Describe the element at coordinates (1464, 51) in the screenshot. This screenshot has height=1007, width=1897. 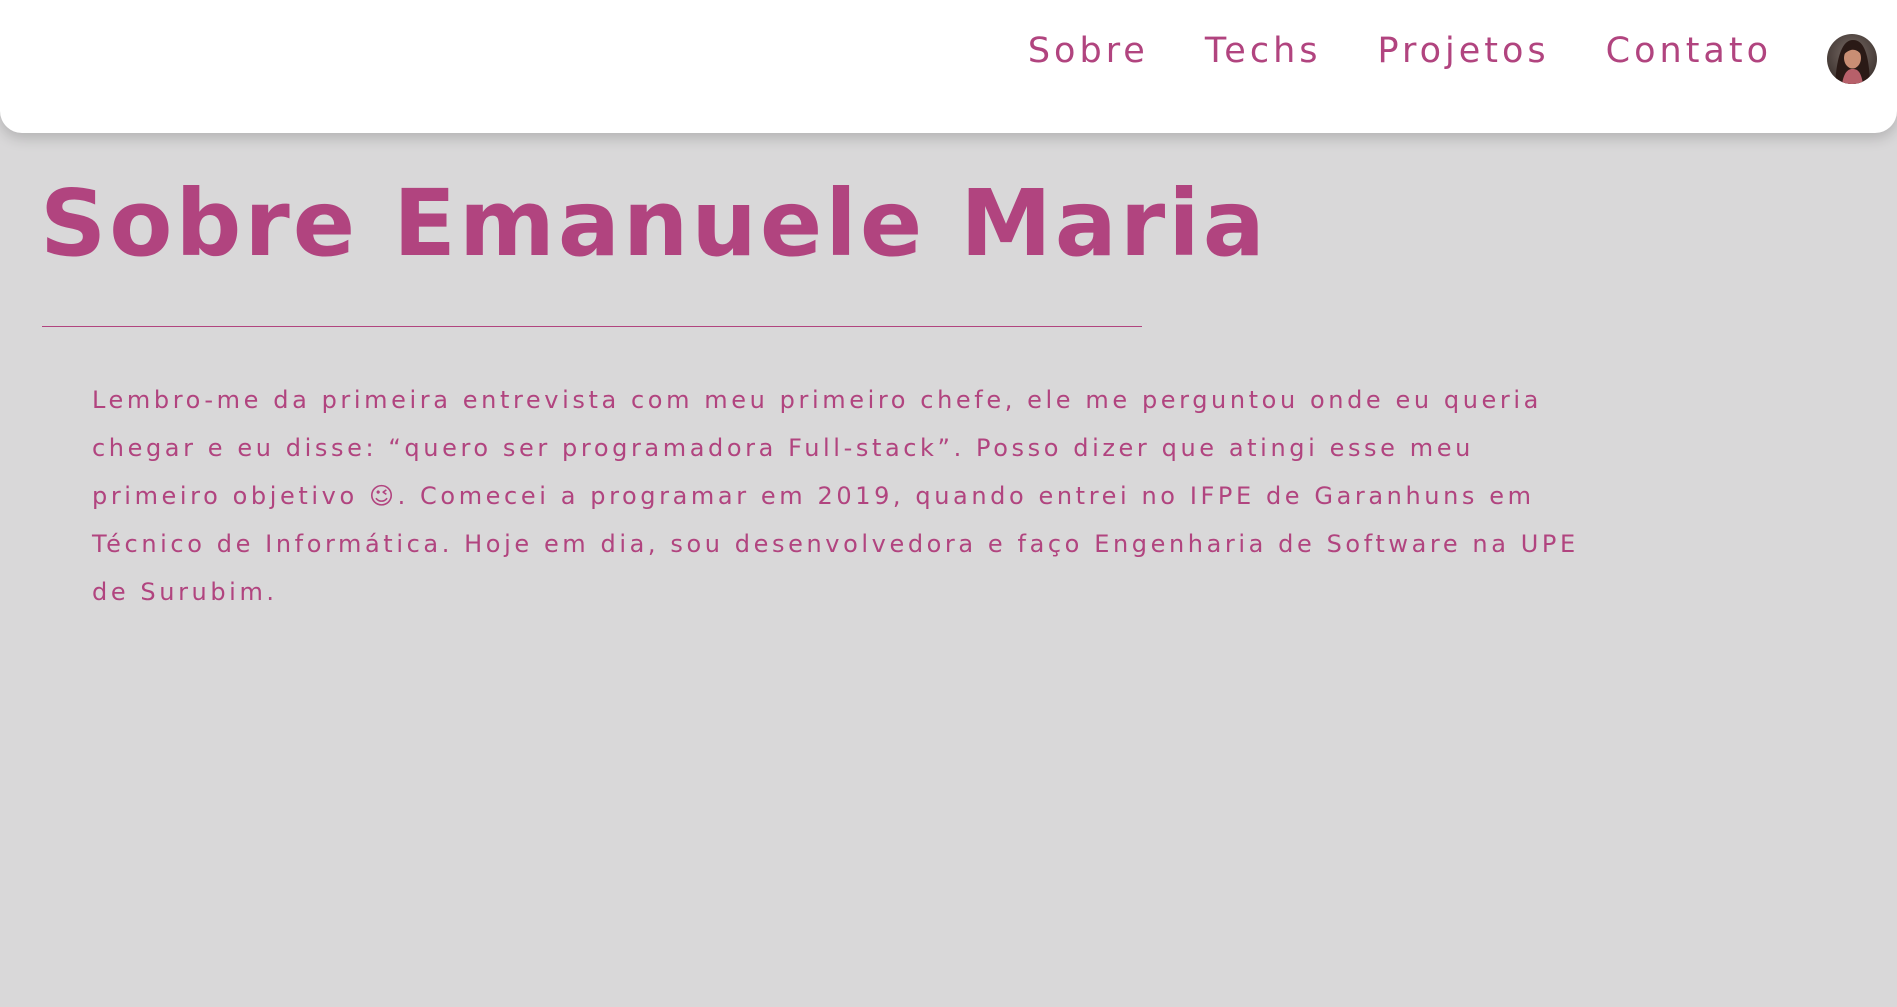
I see `nav-link-projetos: Projetos` at that location.